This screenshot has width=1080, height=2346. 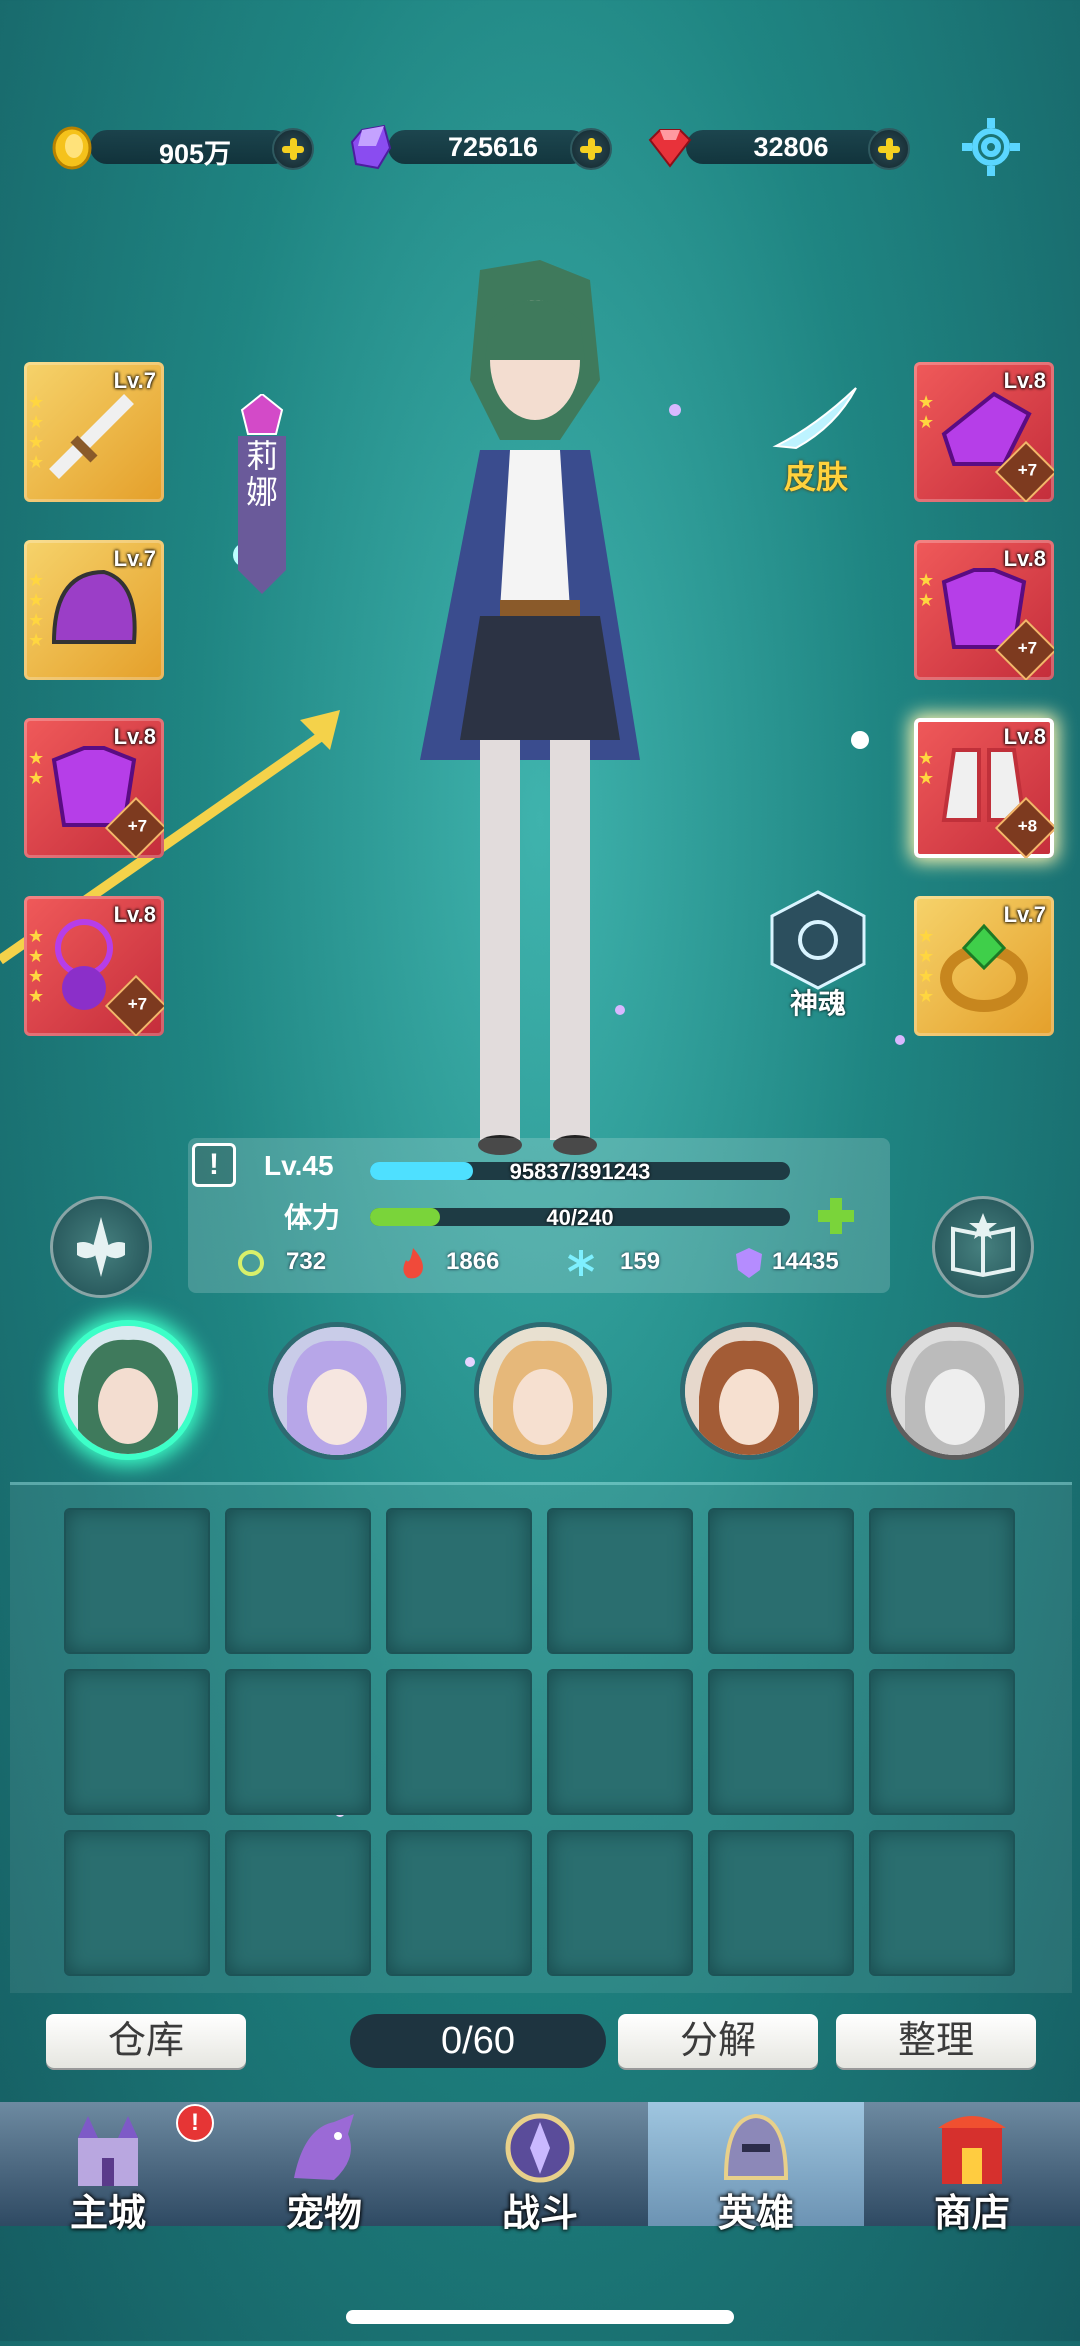 I want to click on book-icon, so click(x=983, y=1245).